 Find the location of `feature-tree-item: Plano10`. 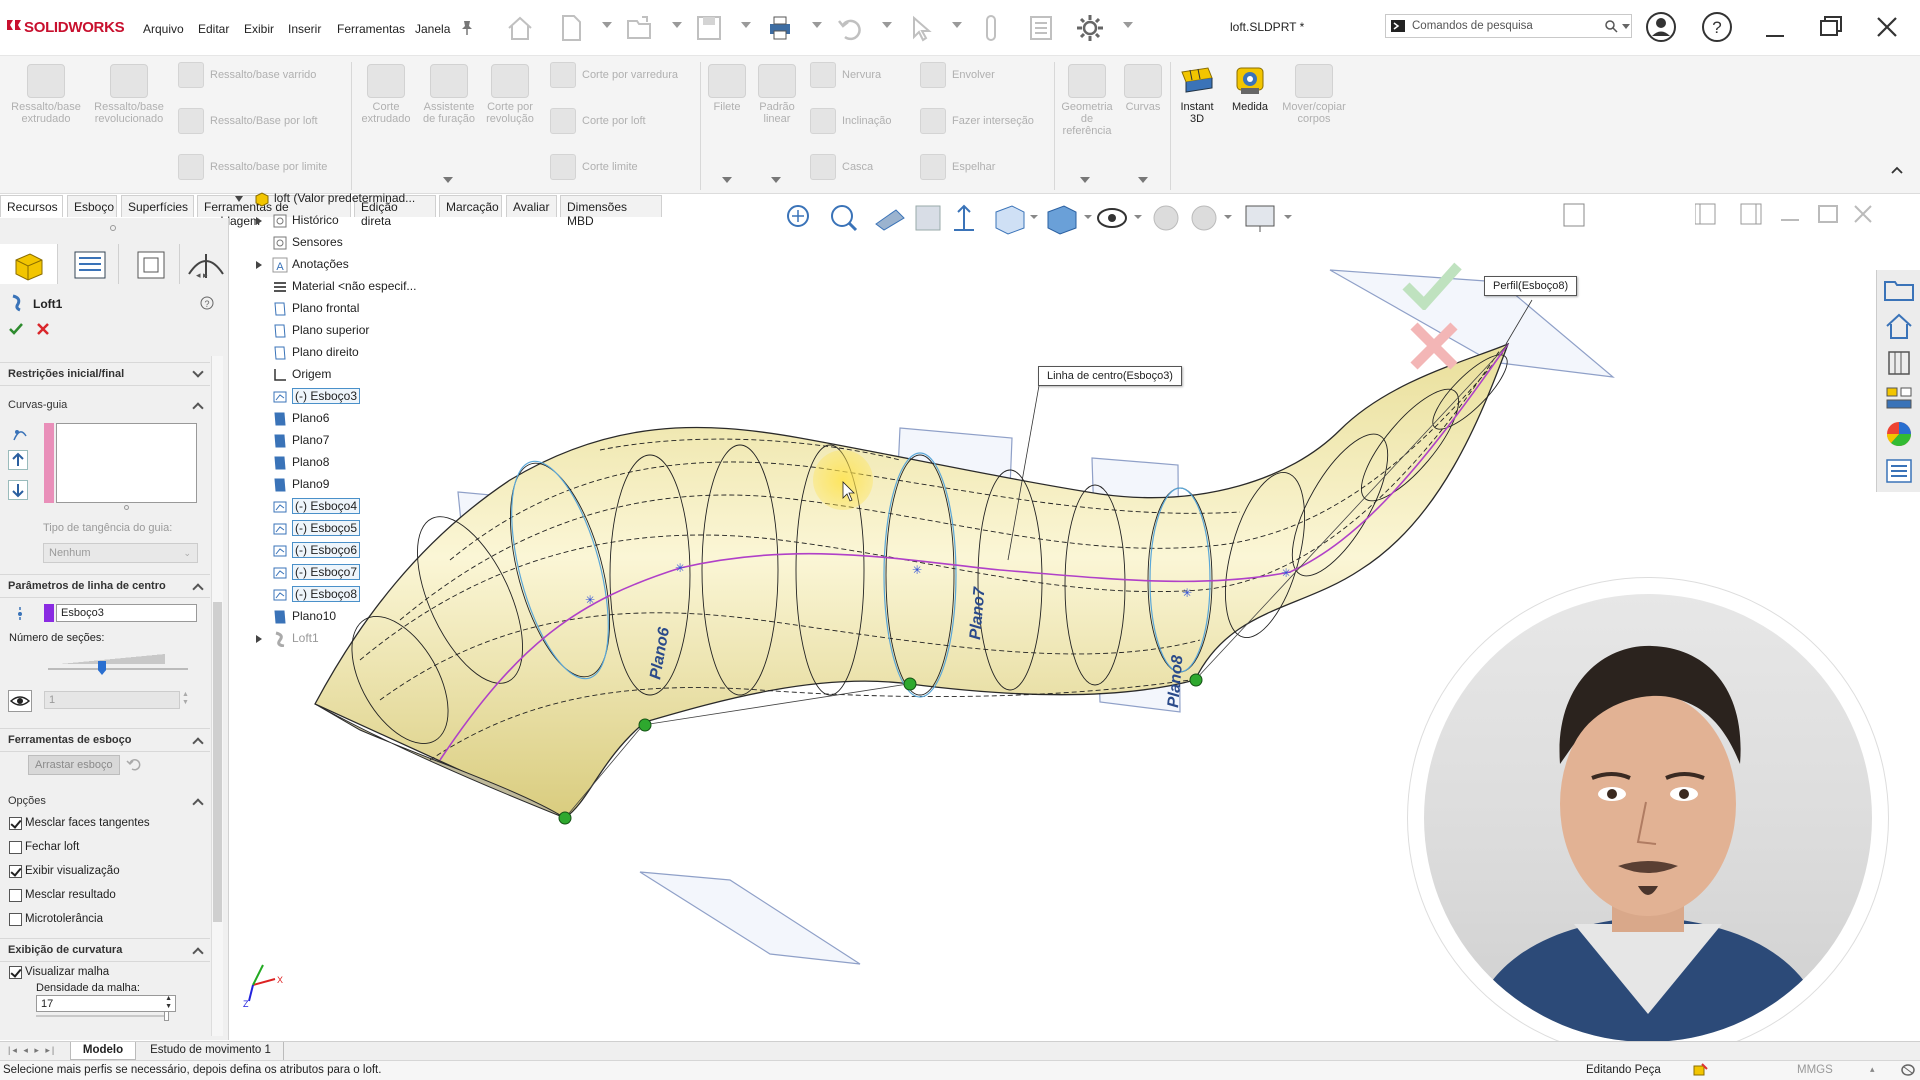

feature-tree-item: Plano10 is located at coordinates (304, 617).